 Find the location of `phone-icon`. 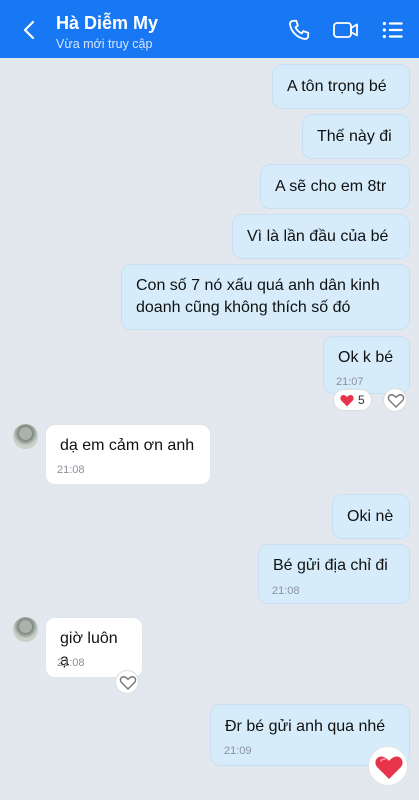

phone-icon is located at coordinates (299, 30).